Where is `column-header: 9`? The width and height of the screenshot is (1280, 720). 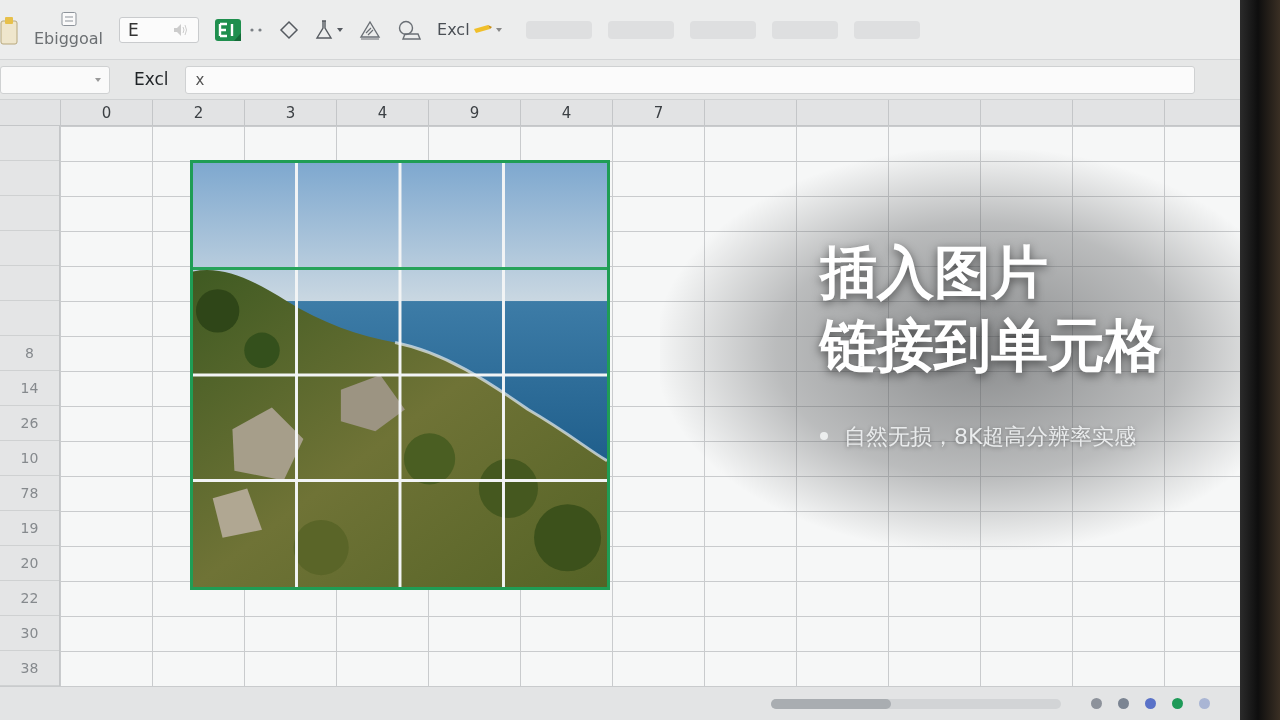 column-header: 9 is located at coordinates (474, 112).